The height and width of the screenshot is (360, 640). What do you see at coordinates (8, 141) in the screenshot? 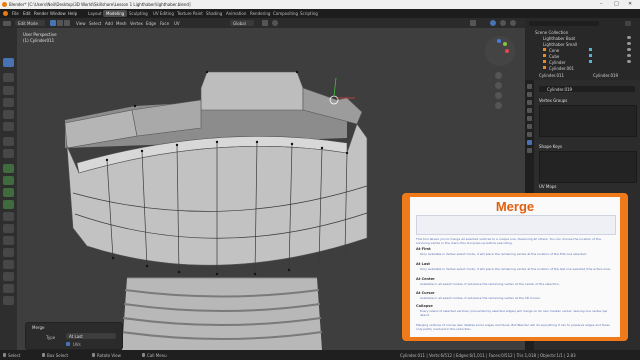
I see `annotate-tool-icon` at bounding box center [8, 141].